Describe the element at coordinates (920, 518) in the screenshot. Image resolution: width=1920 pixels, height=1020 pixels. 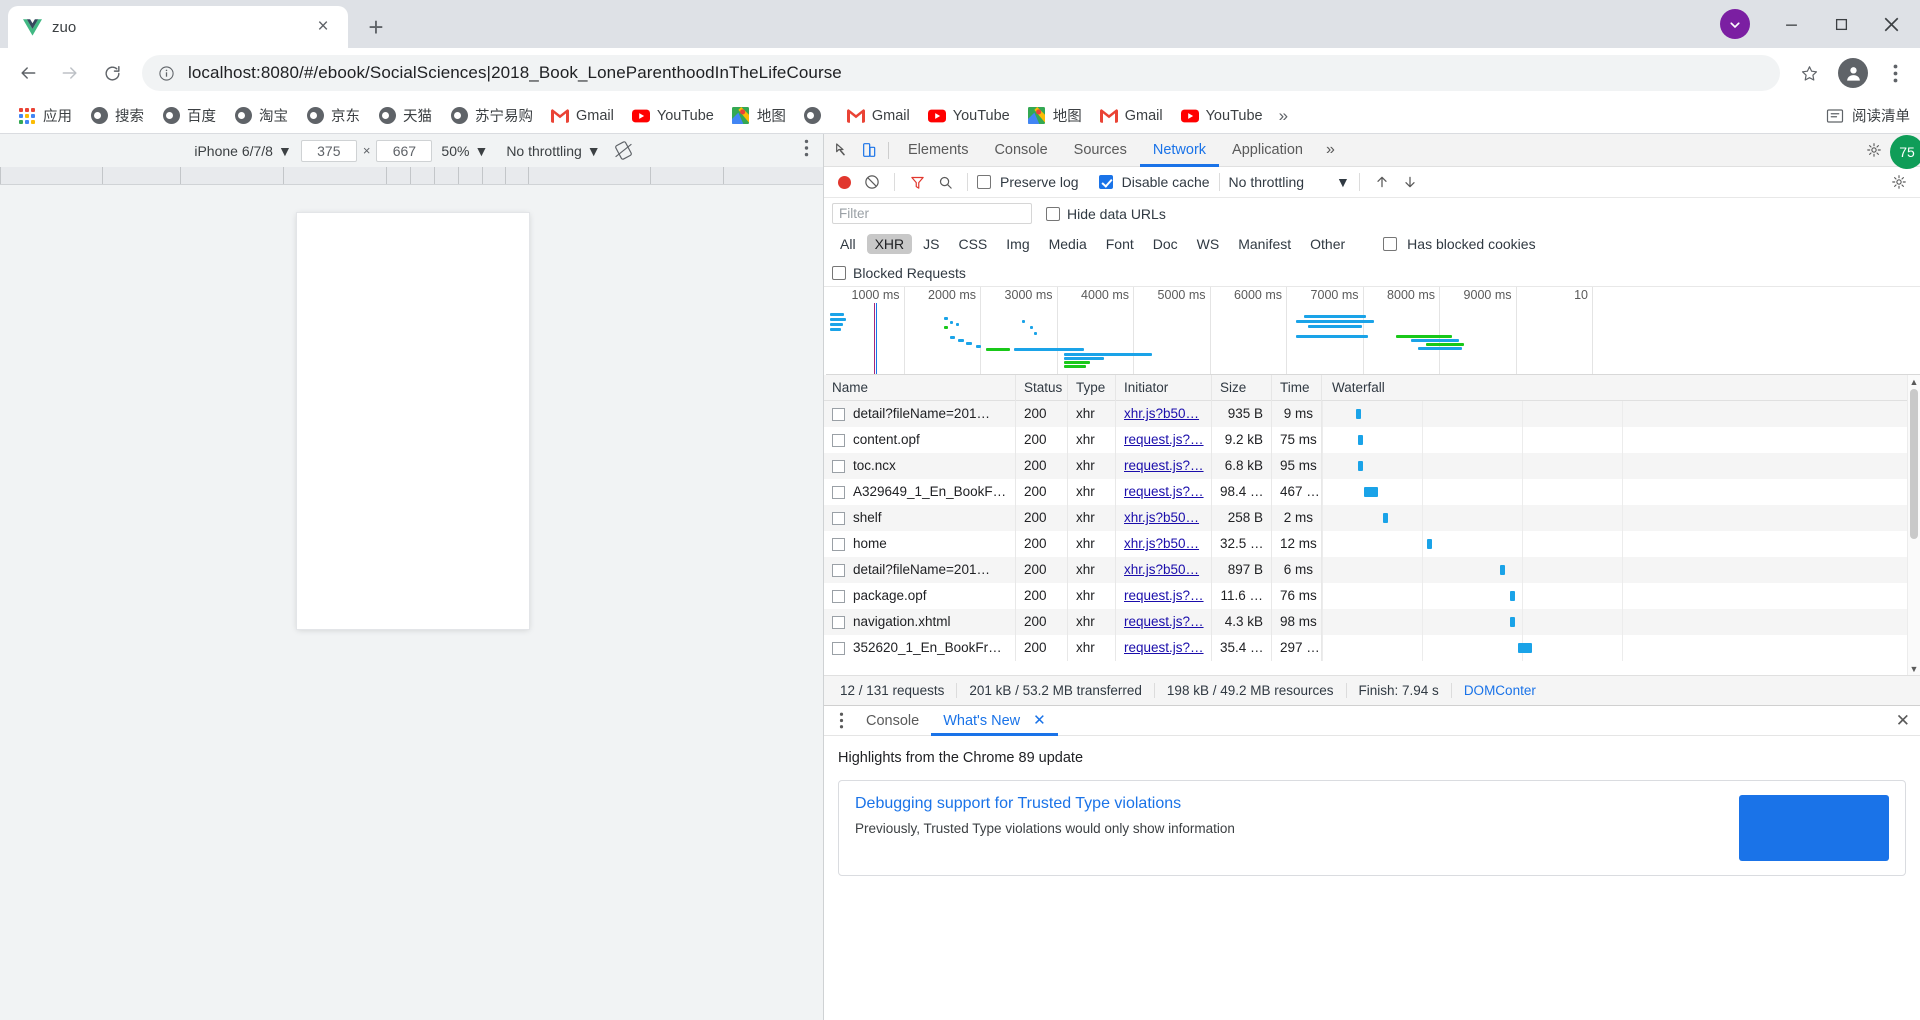
I see `request-name-cell: shelf` at that location.